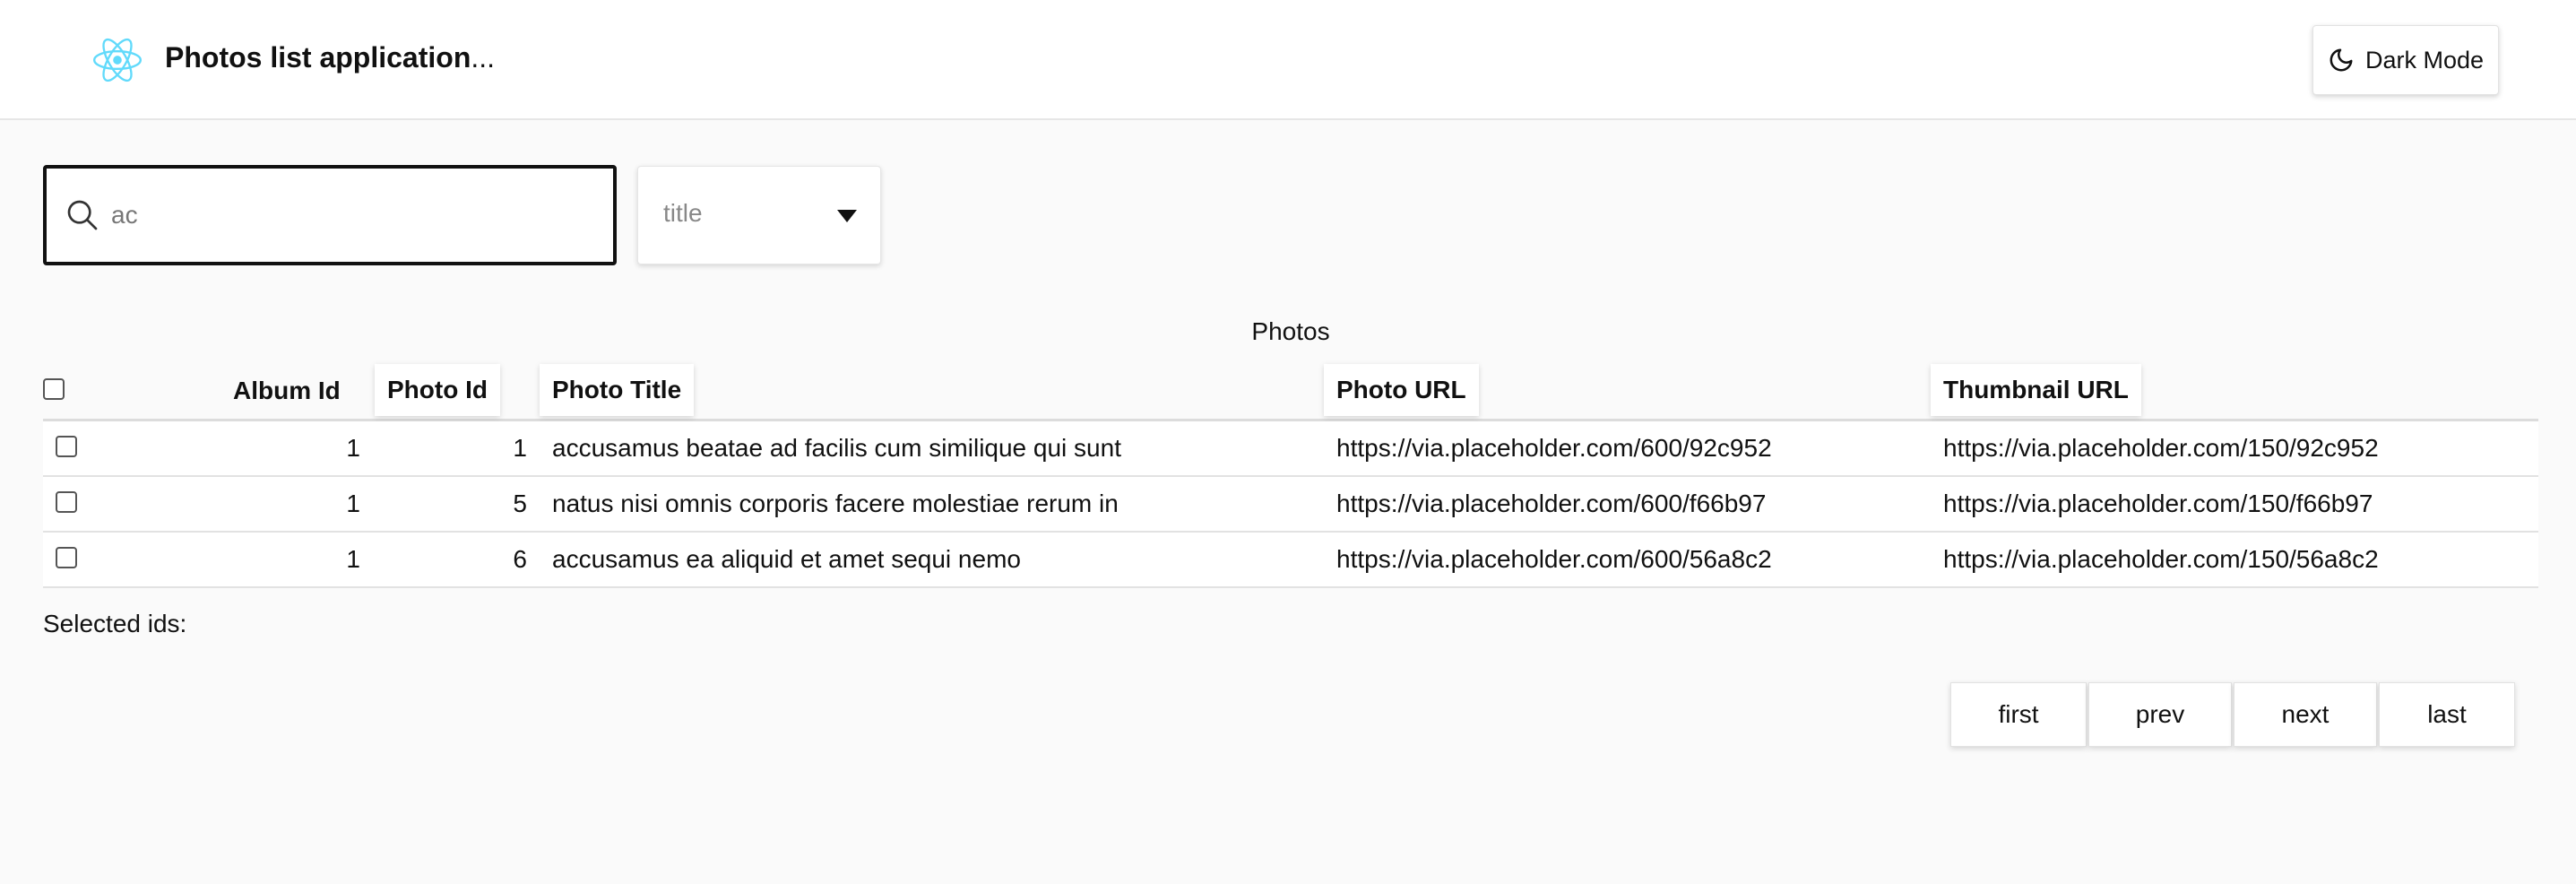  What do you see at coordinates (54, 389) in the screenshot?
I see `select-all-checkbox` at bounding box center [54, 389].